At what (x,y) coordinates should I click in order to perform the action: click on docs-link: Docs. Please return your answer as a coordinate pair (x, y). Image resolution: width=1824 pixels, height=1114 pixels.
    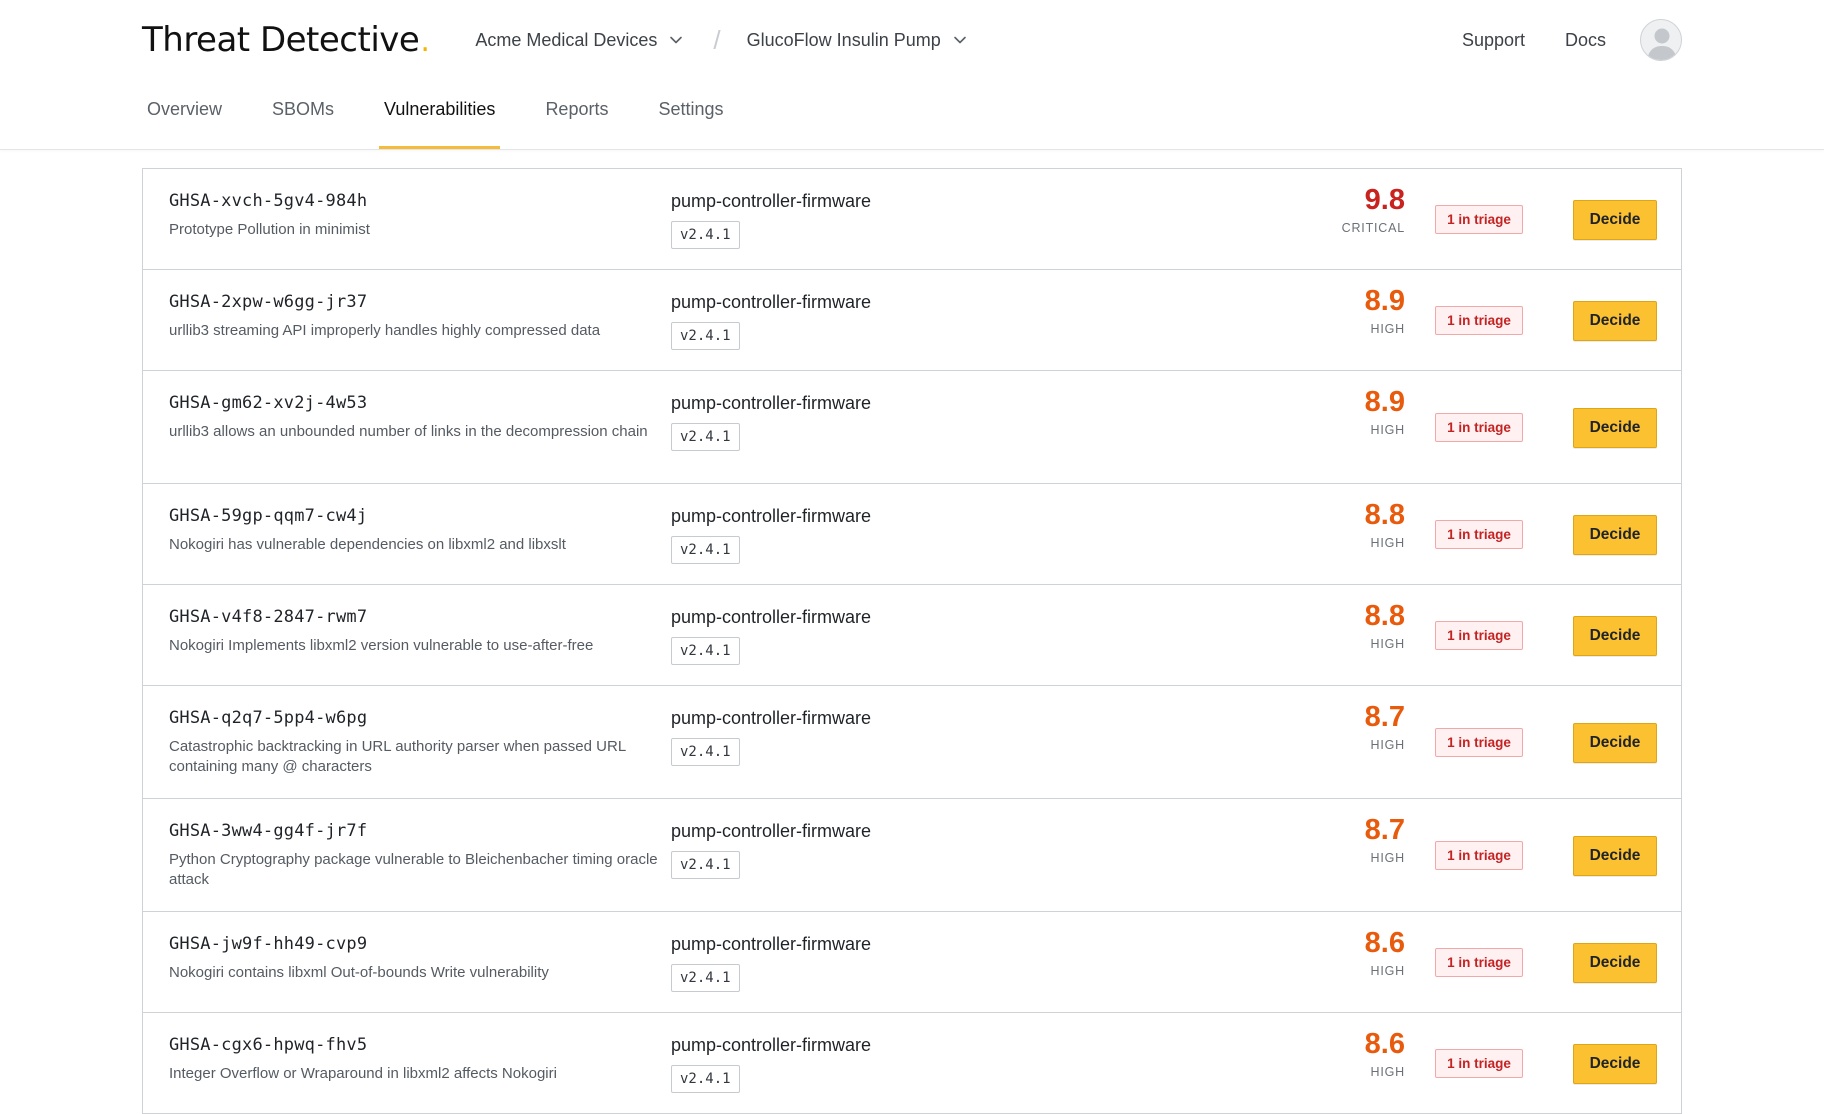
    Looking at the image, I should click on (1585, 40).